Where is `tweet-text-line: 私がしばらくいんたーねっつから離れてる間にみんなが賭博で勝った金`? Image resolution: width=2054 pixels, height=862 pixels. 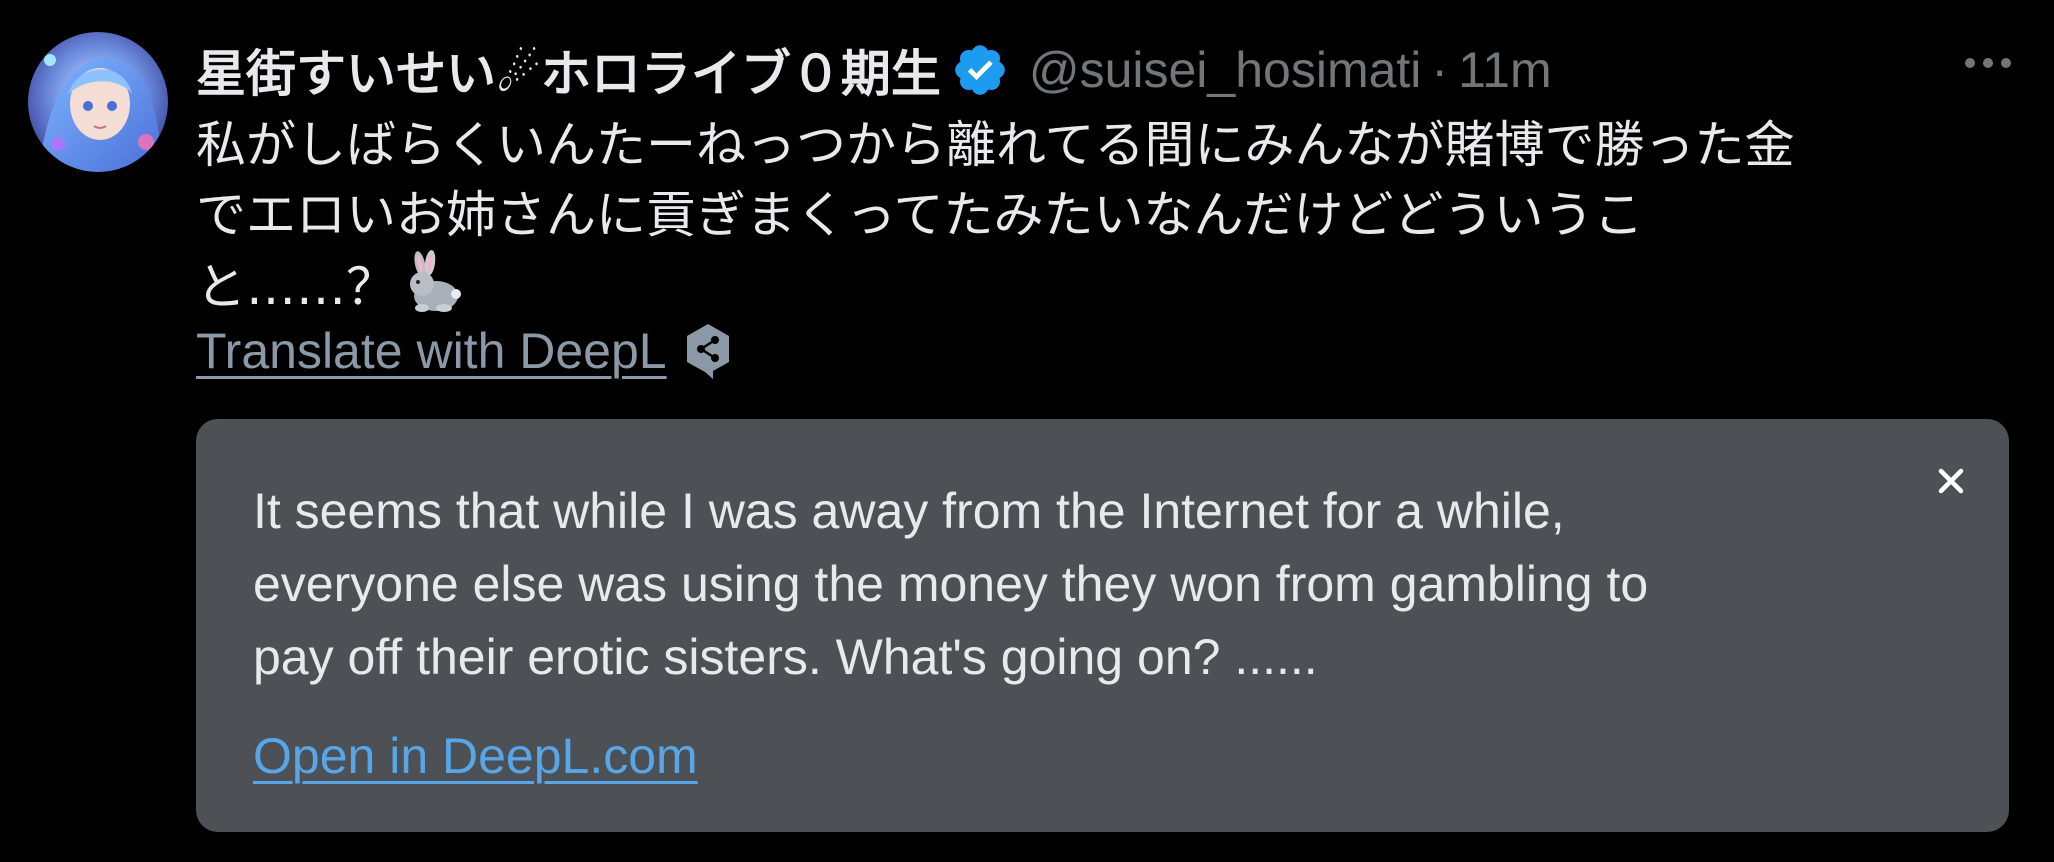 tweet-text-line: 私がしばらくいんたーねっつから離れてる間にみんなが賭博で勝った金 is located at coordinates (995, 145).